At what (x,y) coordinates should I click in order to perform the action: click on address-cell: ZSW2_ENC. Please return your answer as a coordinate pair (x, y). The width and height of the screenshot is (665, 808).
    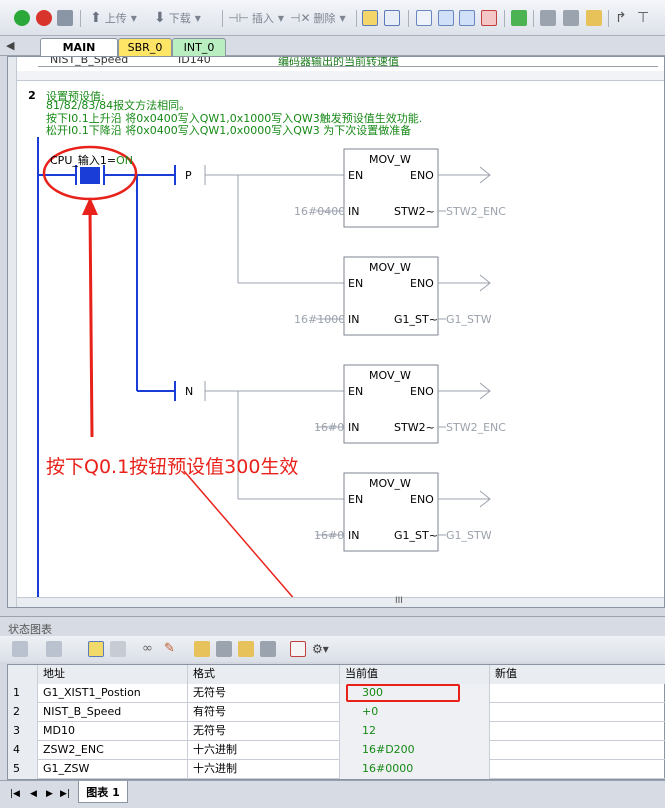
    Looking at the image, I should click on (113, 750).